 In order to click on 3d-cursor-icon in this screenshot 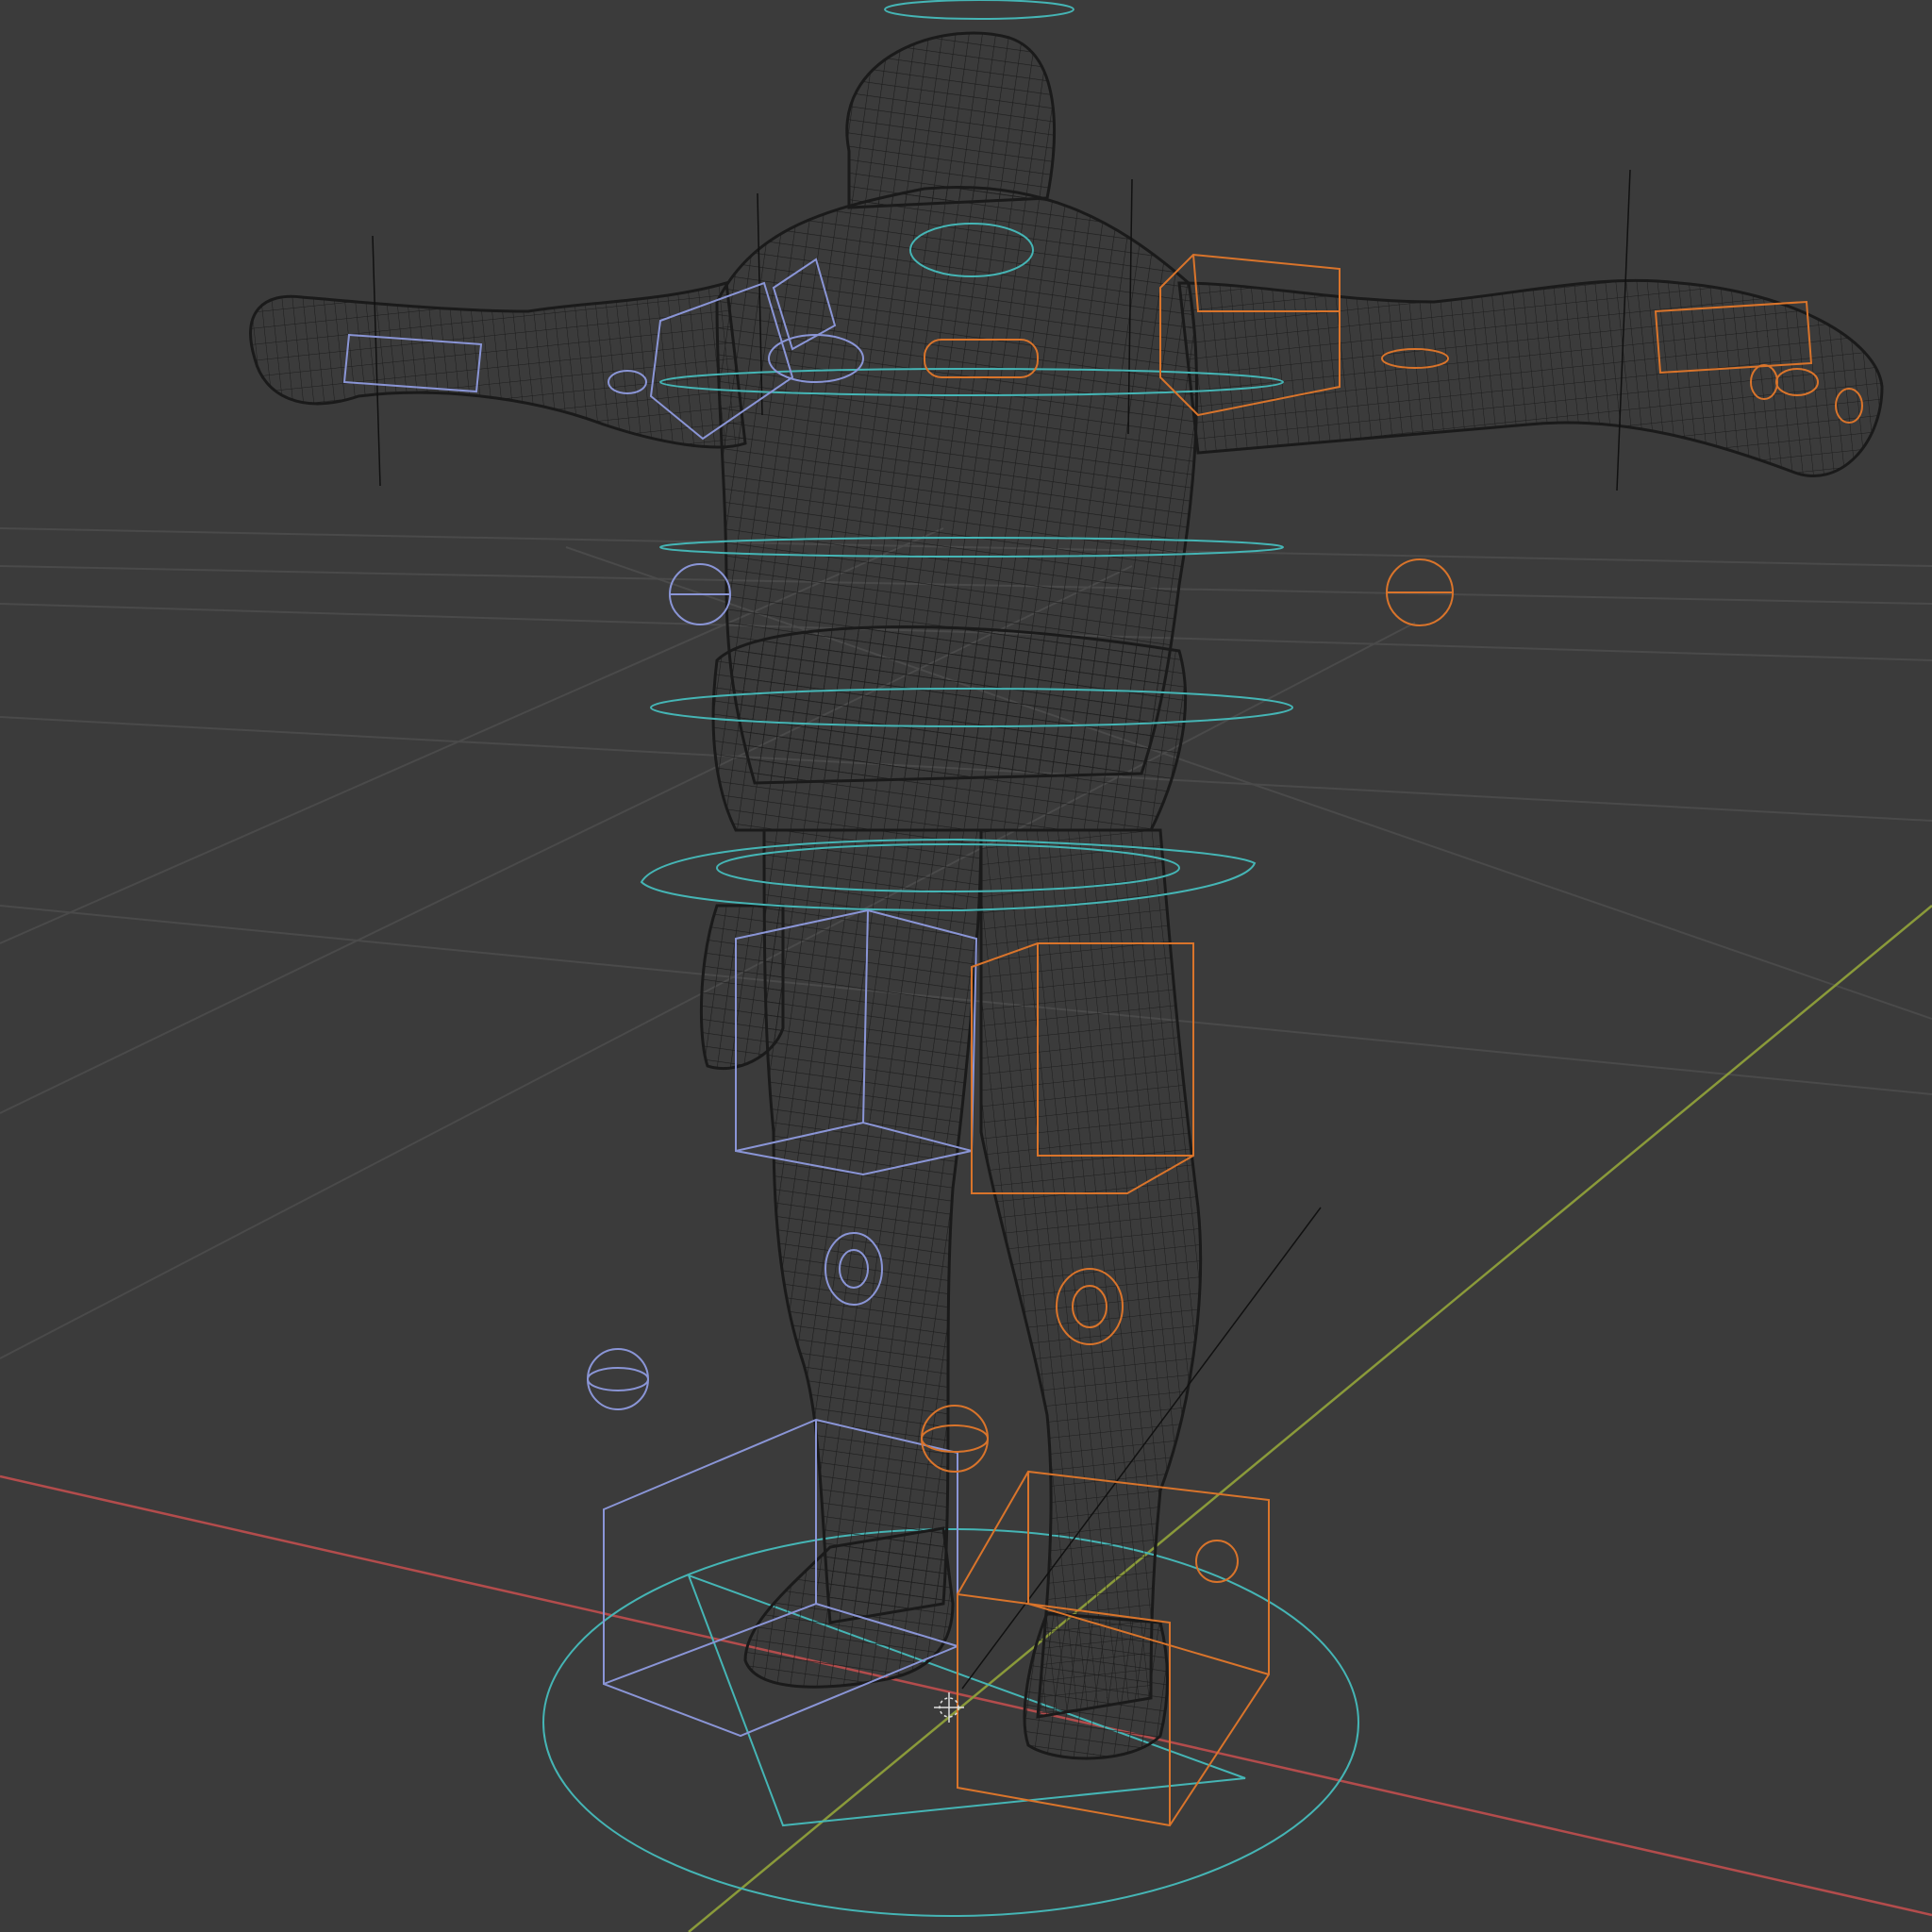, I will do `click(949, 1708)`.